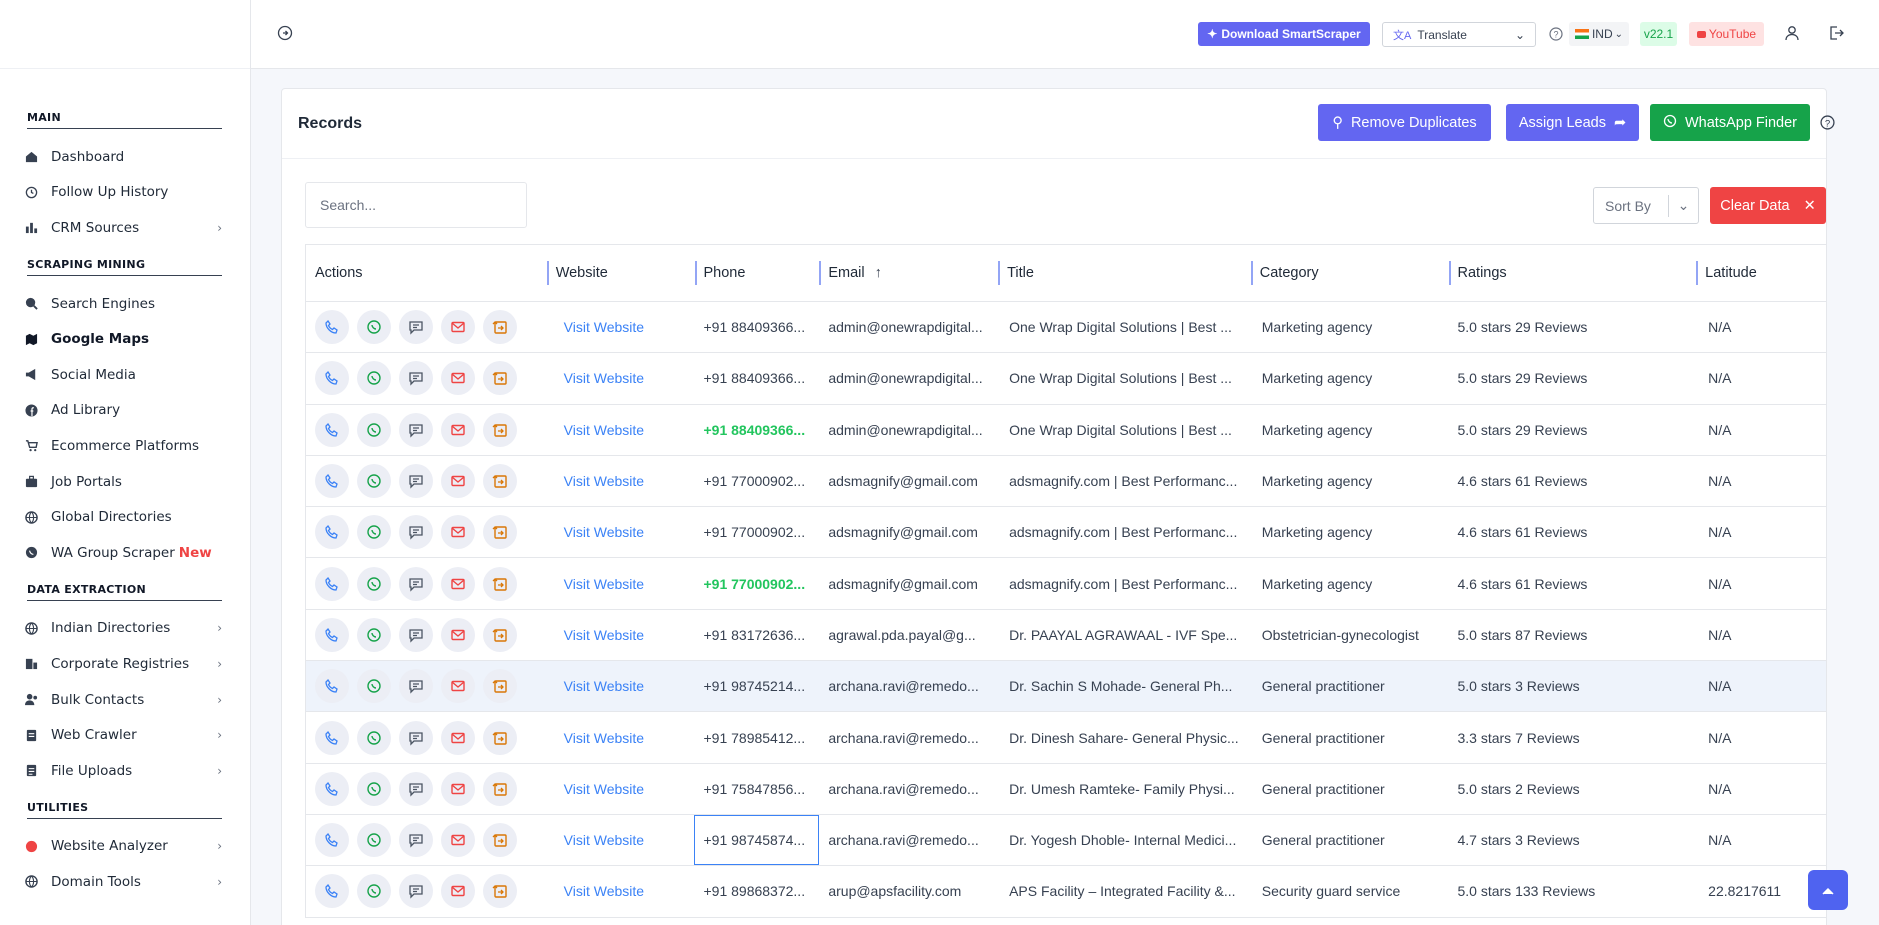 This screenshot has width=1879, height=925. I want to click on sidebar-item-website-analyzer: Website Analyzer ›, so click(125, 847).